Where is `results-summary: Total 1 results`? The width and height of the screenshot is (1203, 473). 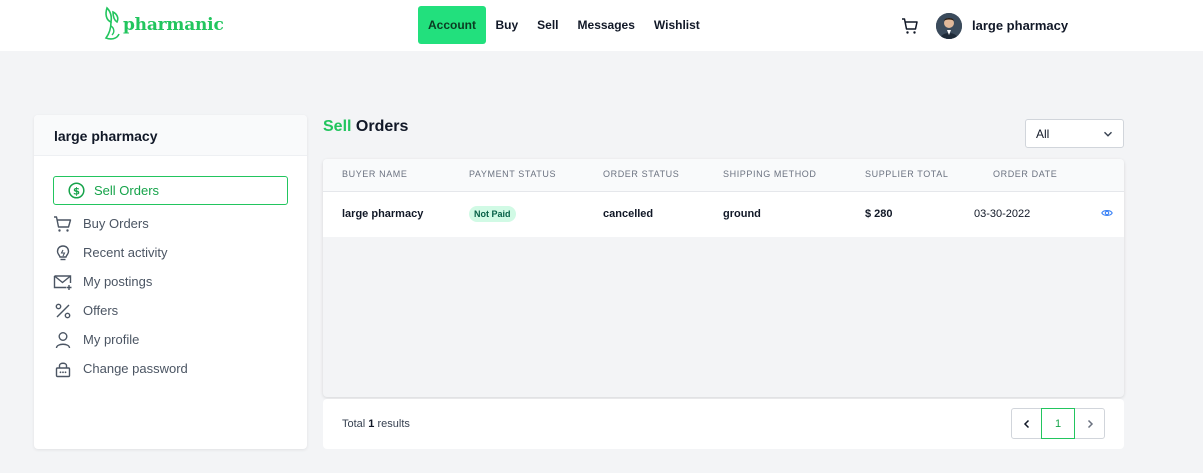 results-summary: Total 1 results is located at coordinates (376, 424).